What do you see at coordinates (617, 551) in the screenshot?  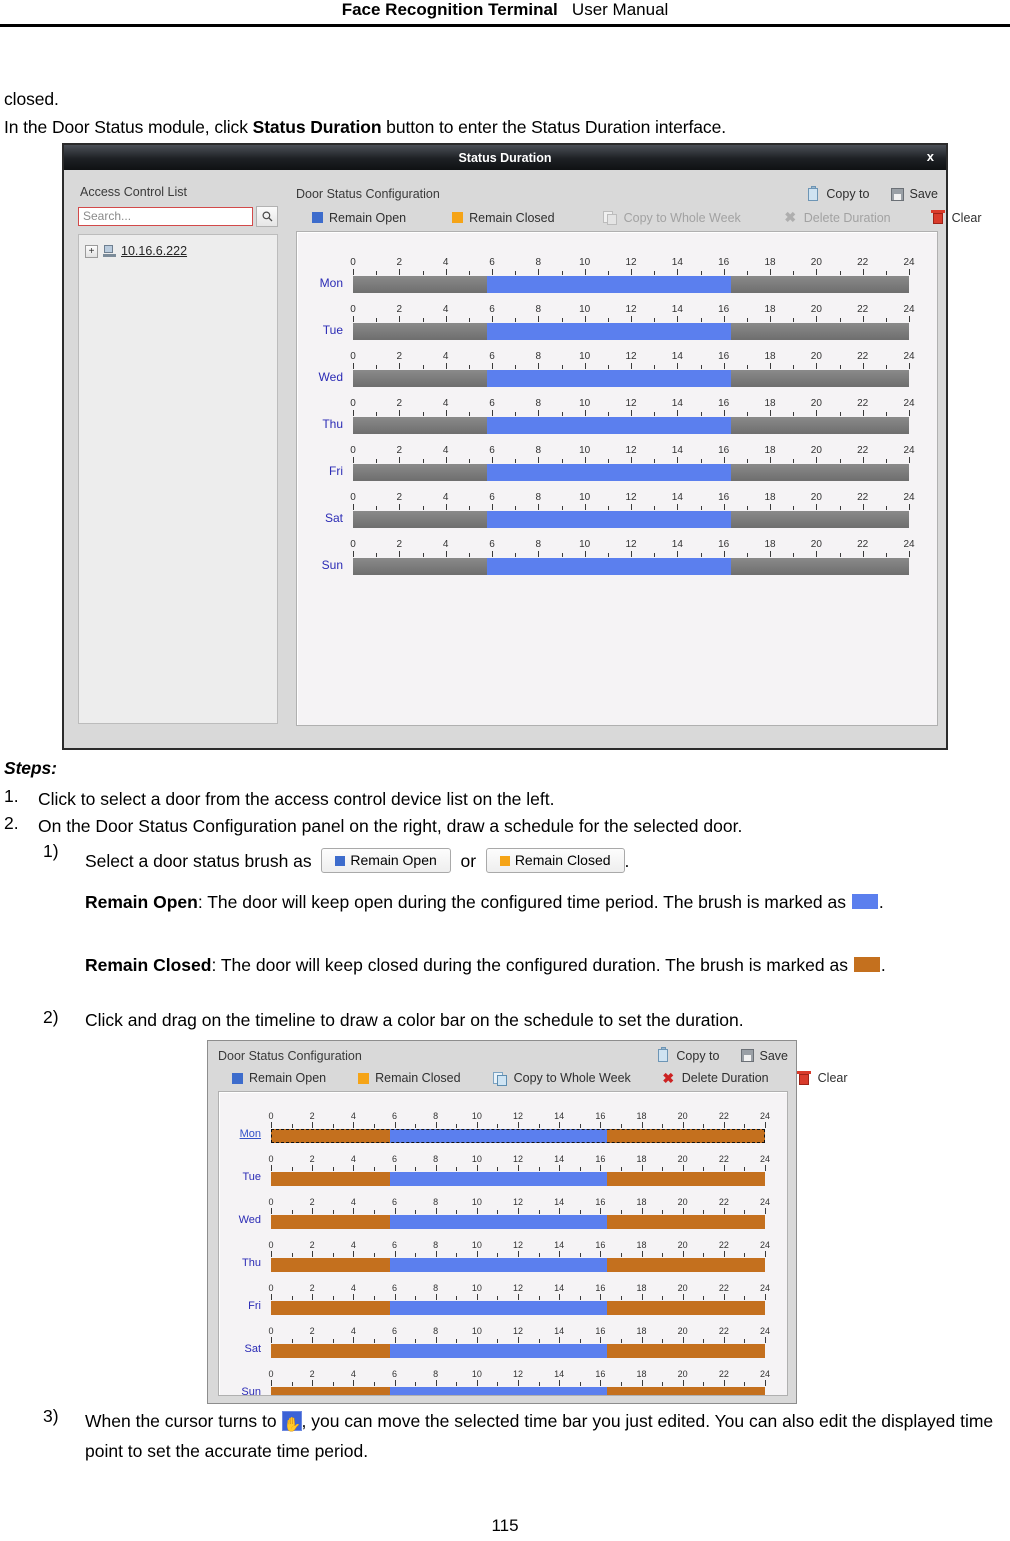 I see `schedule-row: Sun 0 2 4 6 8 10 12 14 16 18 20 22 24` at bounding box center [617, 551].